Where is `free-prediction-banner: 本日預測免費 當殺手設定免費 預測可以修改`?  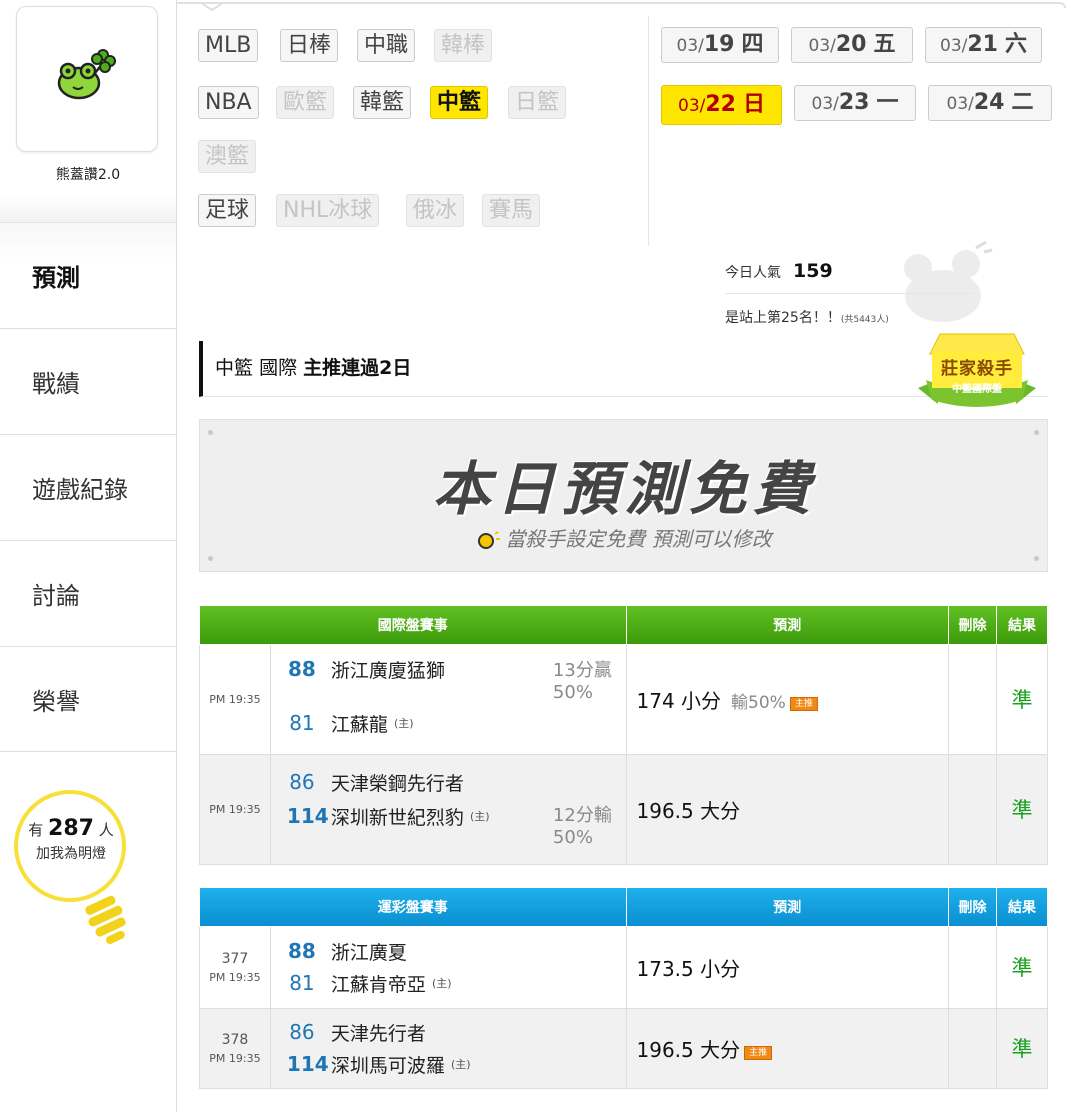 free-prediction-banner: 本日預測免費 當殺手設定免費 預測可以修改 is located at coordinates (623, 495).